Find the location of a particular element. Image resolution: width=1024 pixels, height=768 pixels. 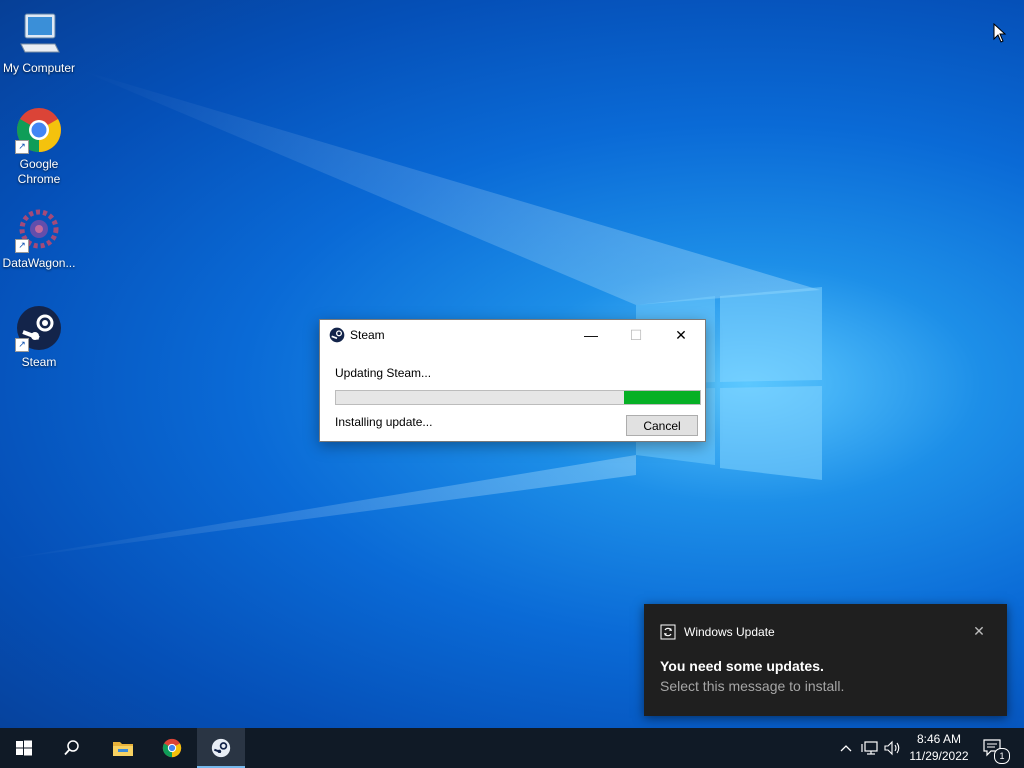

taskbar-steam is located at coordinates (221, 748).